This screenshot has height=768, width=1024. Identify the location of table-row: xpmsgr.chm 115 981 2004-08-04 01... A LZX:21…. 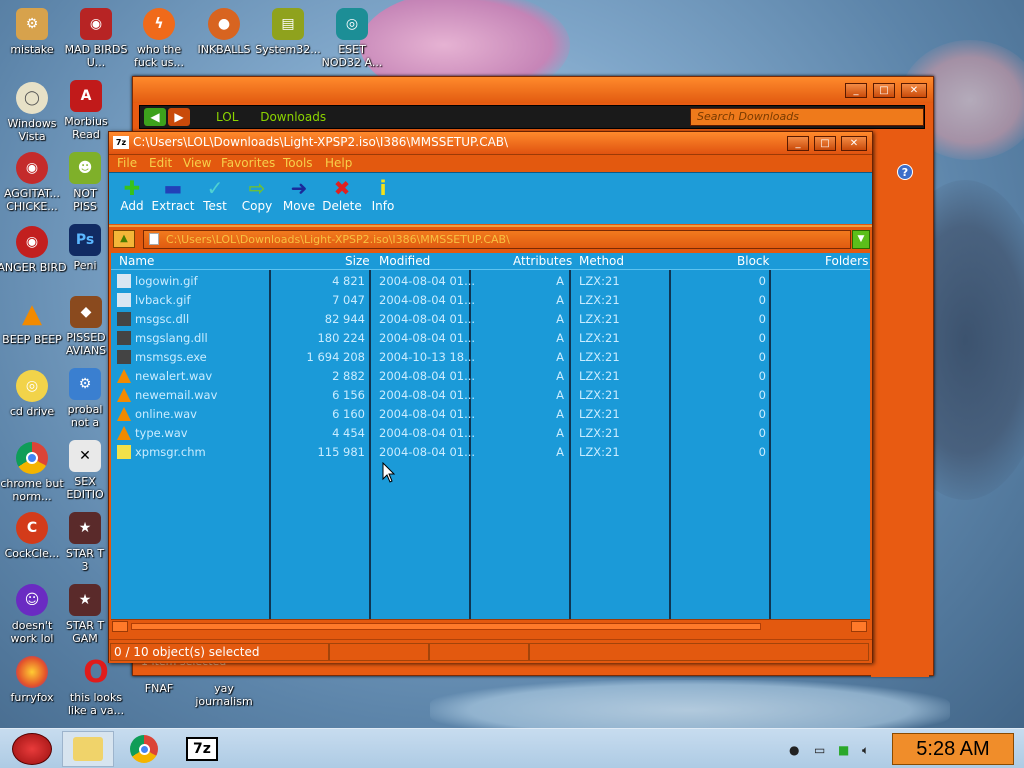
(490, 452).